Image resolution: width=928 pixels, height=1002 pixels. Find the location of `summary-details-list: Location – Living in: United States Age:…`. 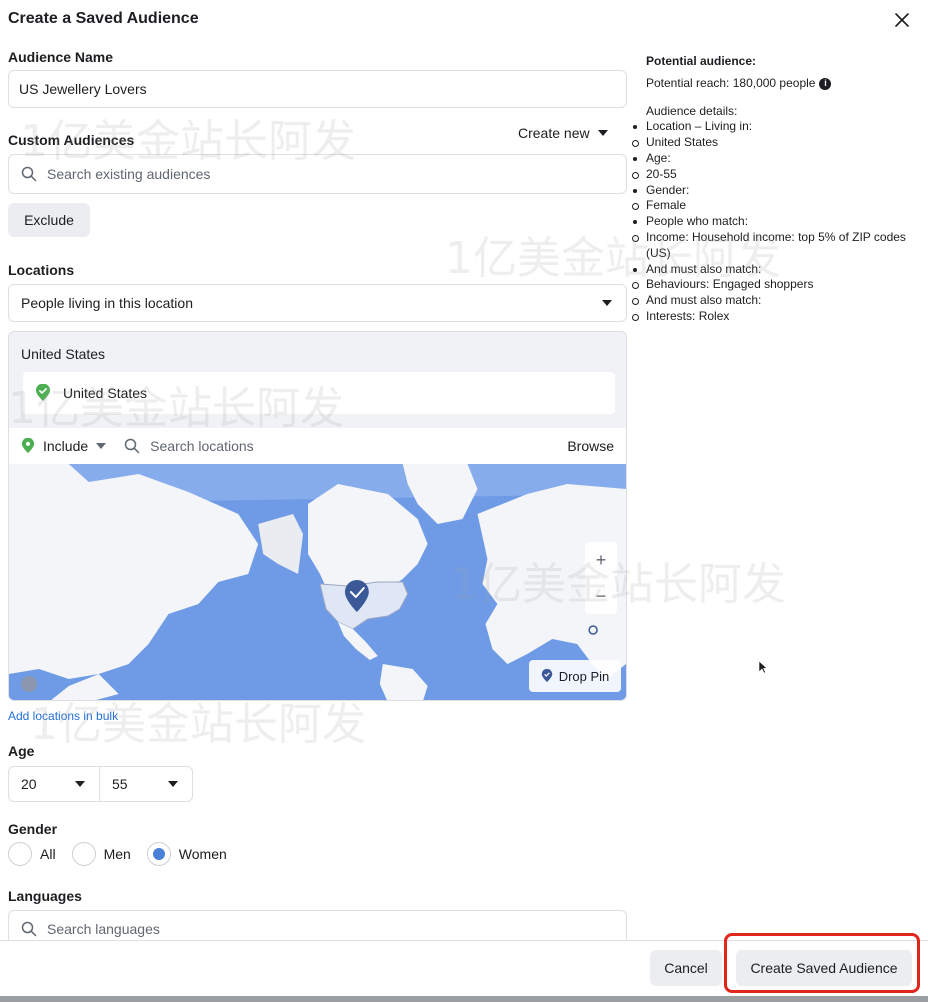

summary-details-list: Location – Living in: United States Age:… is located at coordinates (777, 221).